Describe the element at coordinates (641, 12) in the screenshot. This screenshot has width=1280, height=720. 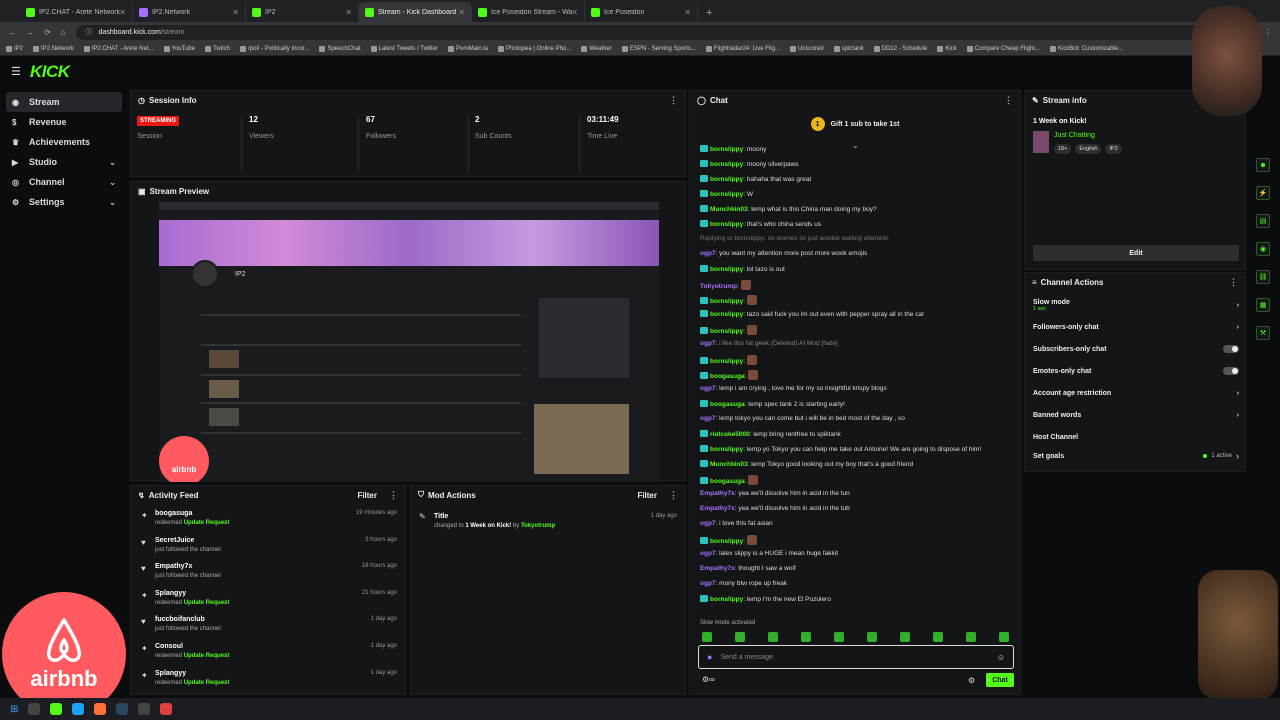
I see `browser-tab: Ice Poseidon ✕` at that location.